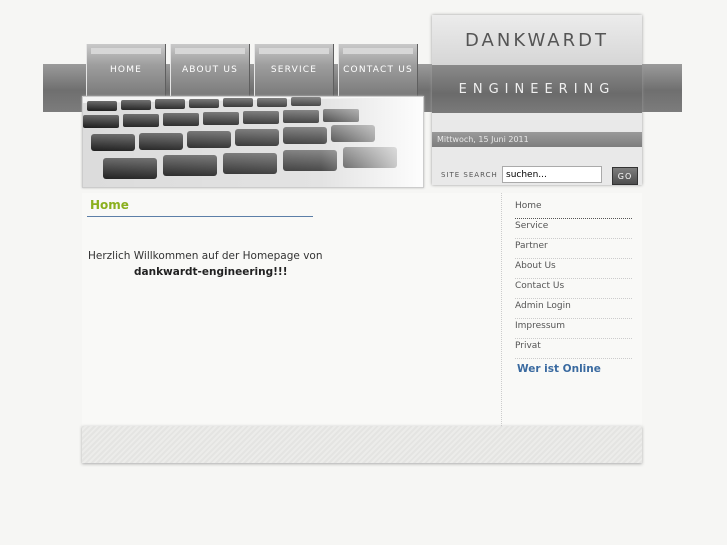  I want to click on welcome-site-name: dankwardt-engineering!!!, so click(211, 272).